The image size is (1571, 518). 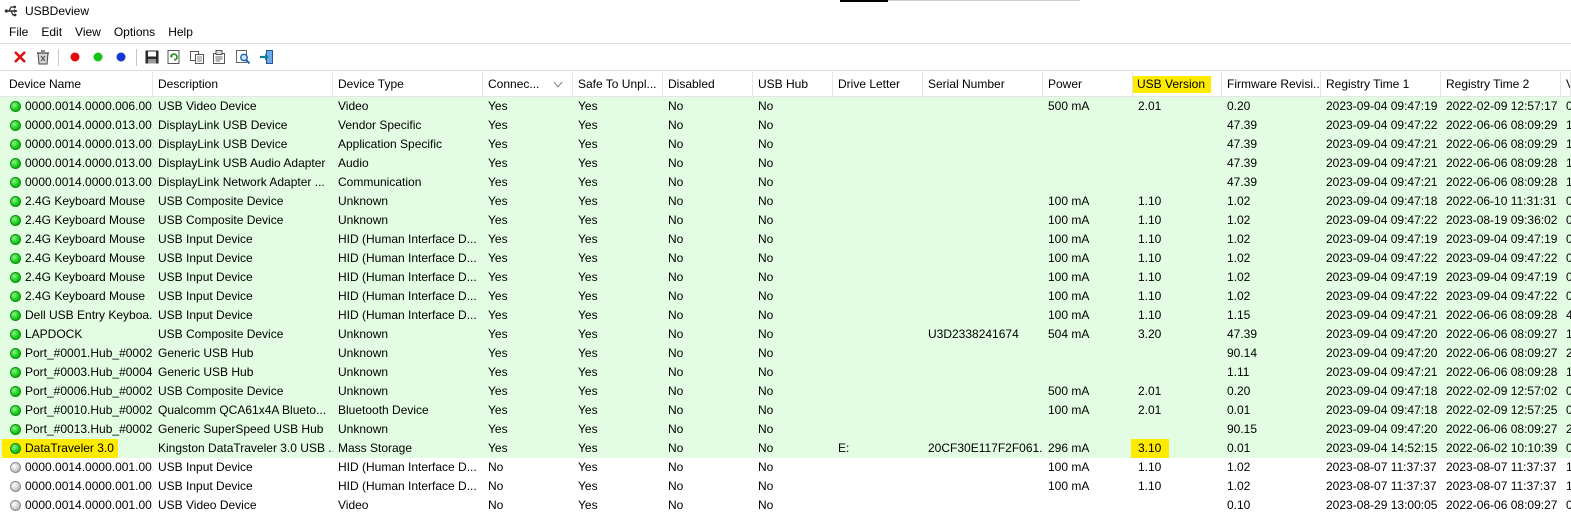 I want to click on delete-icon, so click(x=20, y=57).